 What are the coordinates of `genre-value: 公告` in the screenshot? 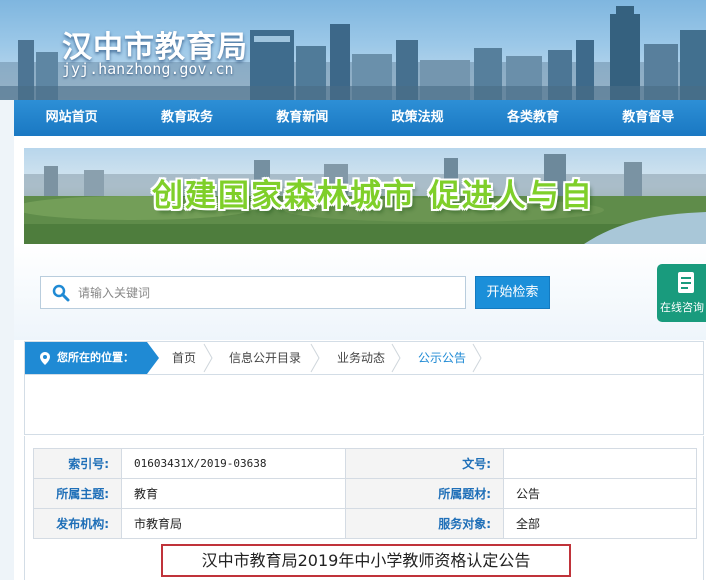 It's located at (600, 493).